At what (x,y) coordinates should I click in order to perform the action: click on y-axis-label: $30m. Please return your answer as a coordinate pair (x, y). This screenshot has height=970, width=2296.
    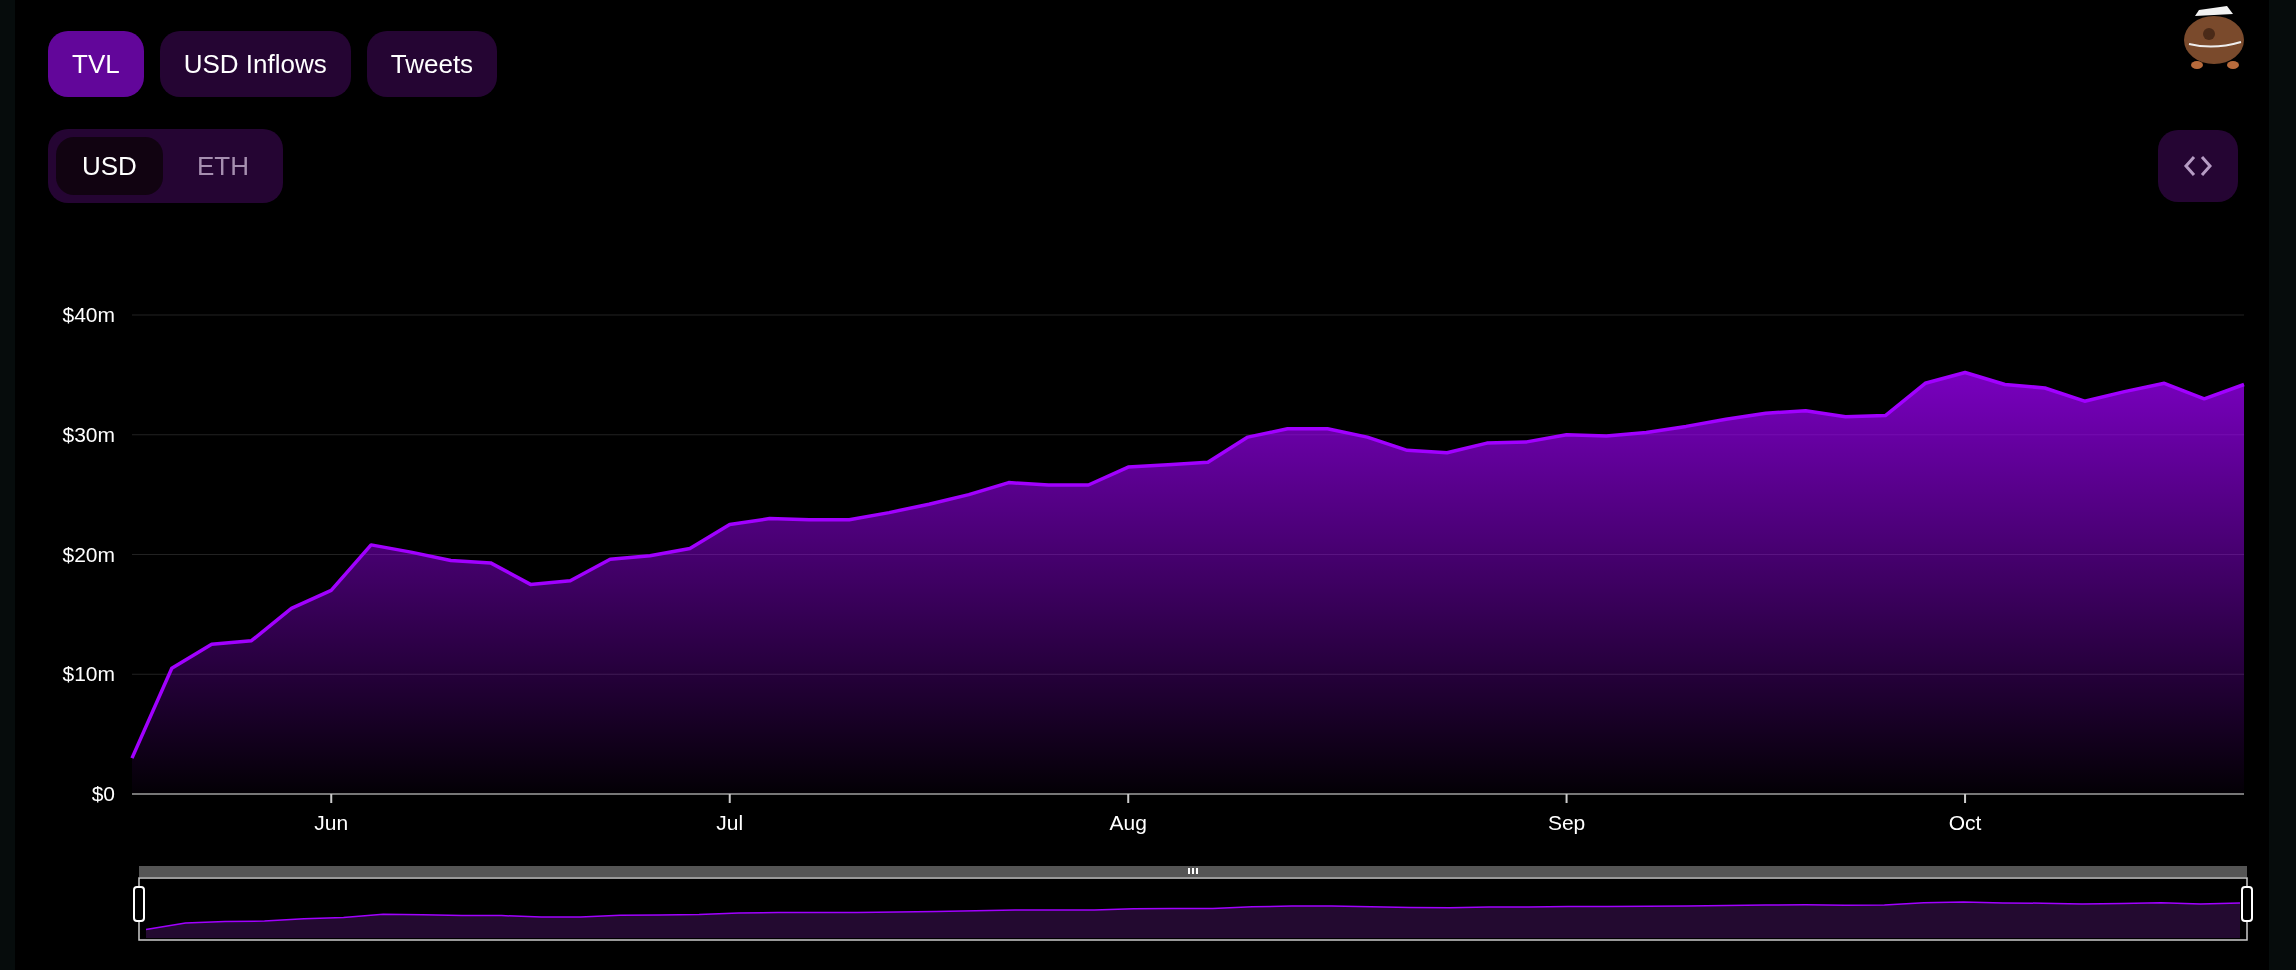
    Looking at the image, I should click on (88, 434).